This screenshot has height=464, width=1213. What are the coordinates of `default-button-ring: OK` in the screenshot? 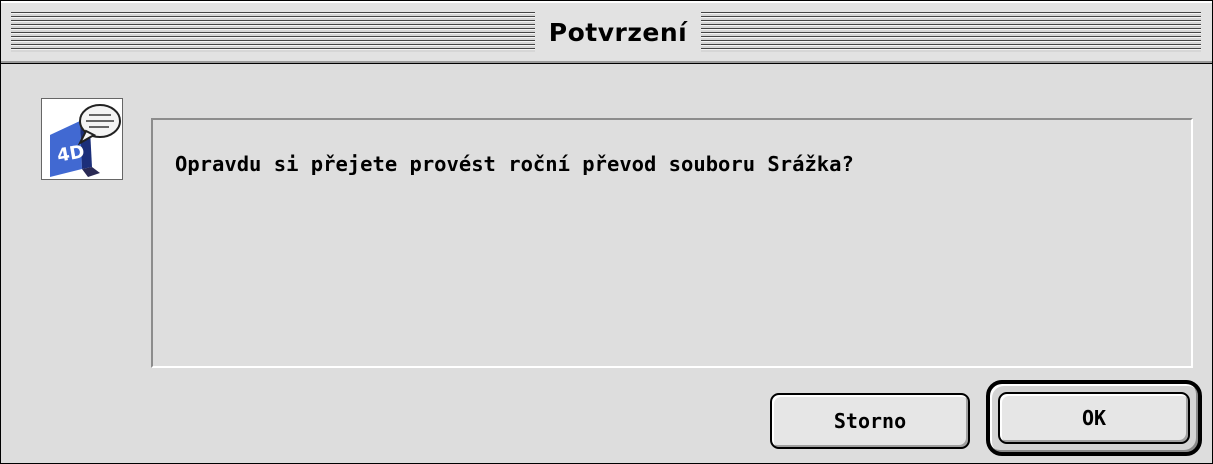 It's located at (1094, 418).